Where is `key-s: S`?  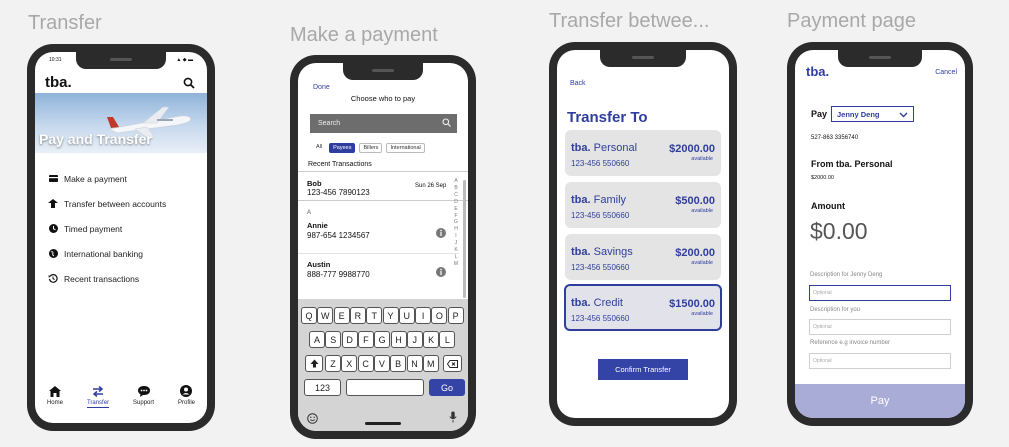
key-s: S is located at coordinates (333, 339).